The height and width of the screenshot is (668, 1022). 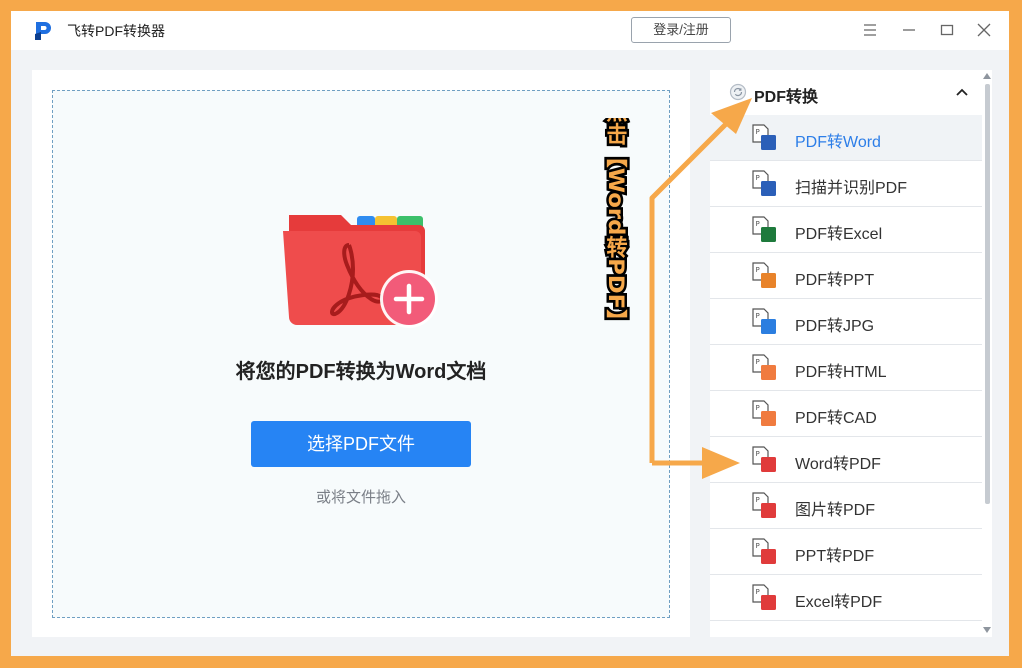 I want to click on sidebar-item: P PDF转HTML, so click(x=846, y=368).